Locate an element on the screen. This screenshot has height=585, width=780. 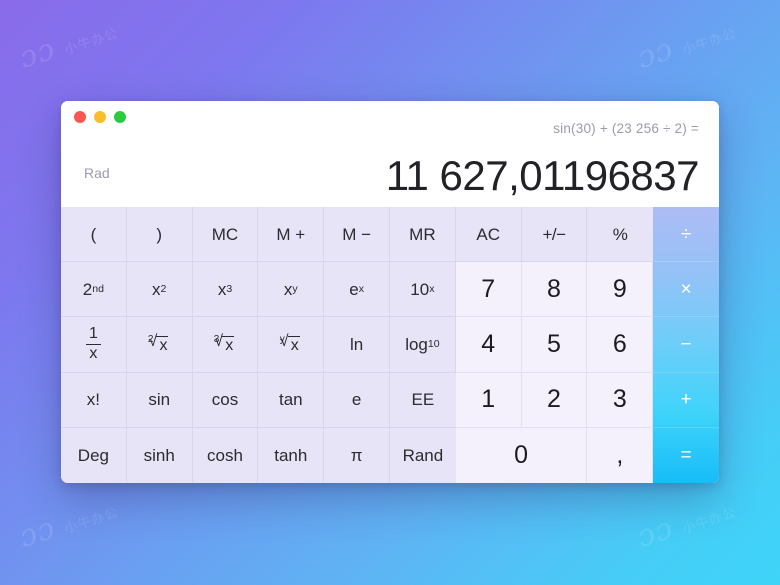
key-5: 5 is located at coordinates (554, 345).